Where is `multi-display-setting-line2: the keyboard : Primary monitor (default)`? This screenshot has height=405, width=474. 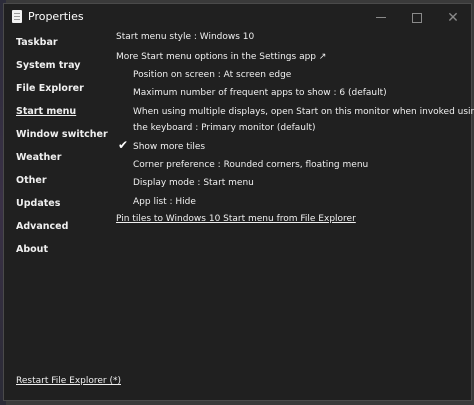 multi-display-setting-line2: the keyboard : Primary monitor (default) is located at coordinates (224, 128).